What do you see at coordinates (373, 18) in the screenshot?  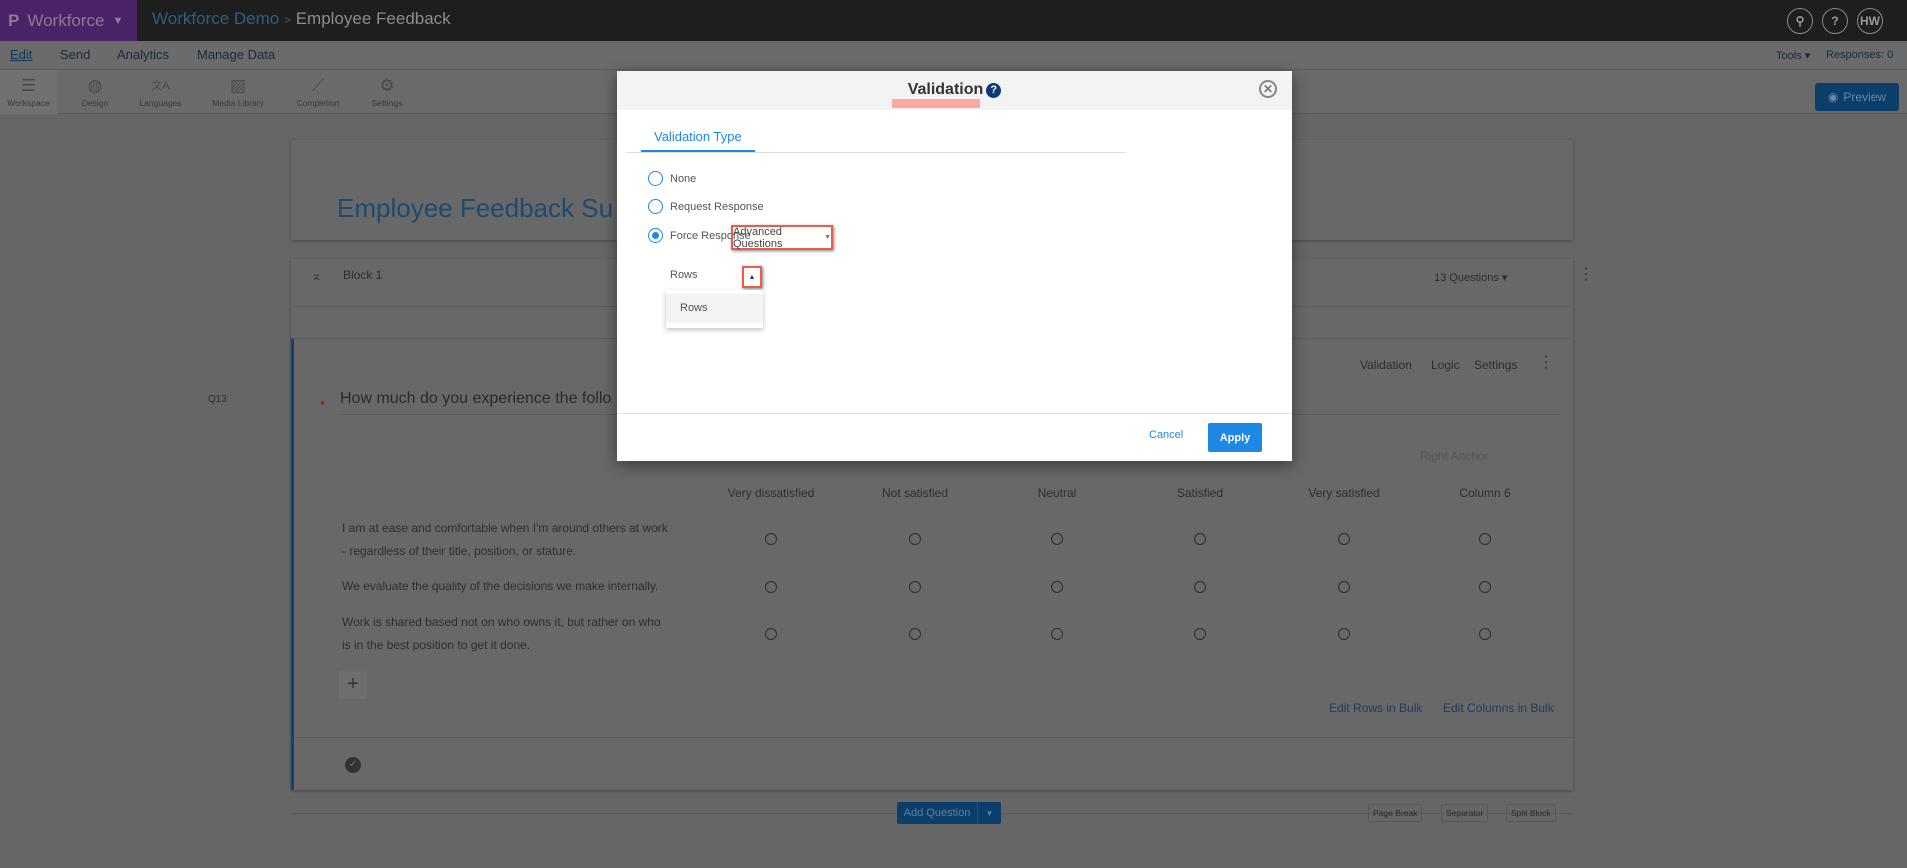 I see `breadcrumb-page: Employee Feedback` at bounding box center [373, 18].